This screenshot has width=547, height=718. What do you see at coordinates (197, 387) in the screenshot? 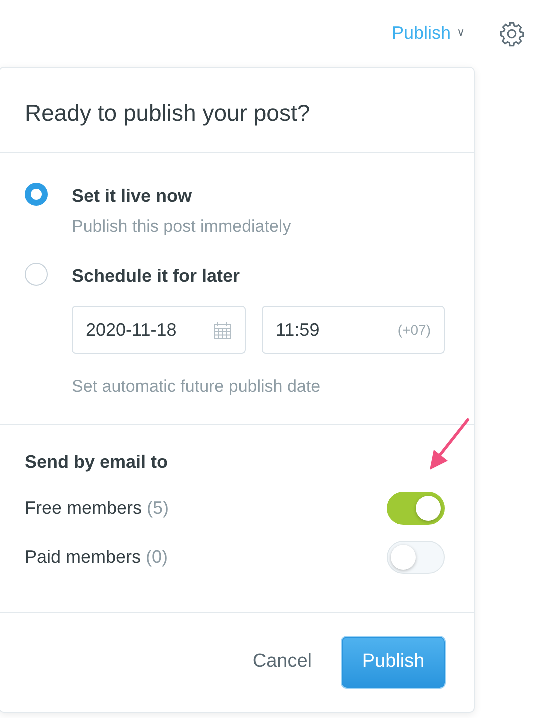
I see `option-hint: Set automatic future publish date` at bounding box center [197, 387].